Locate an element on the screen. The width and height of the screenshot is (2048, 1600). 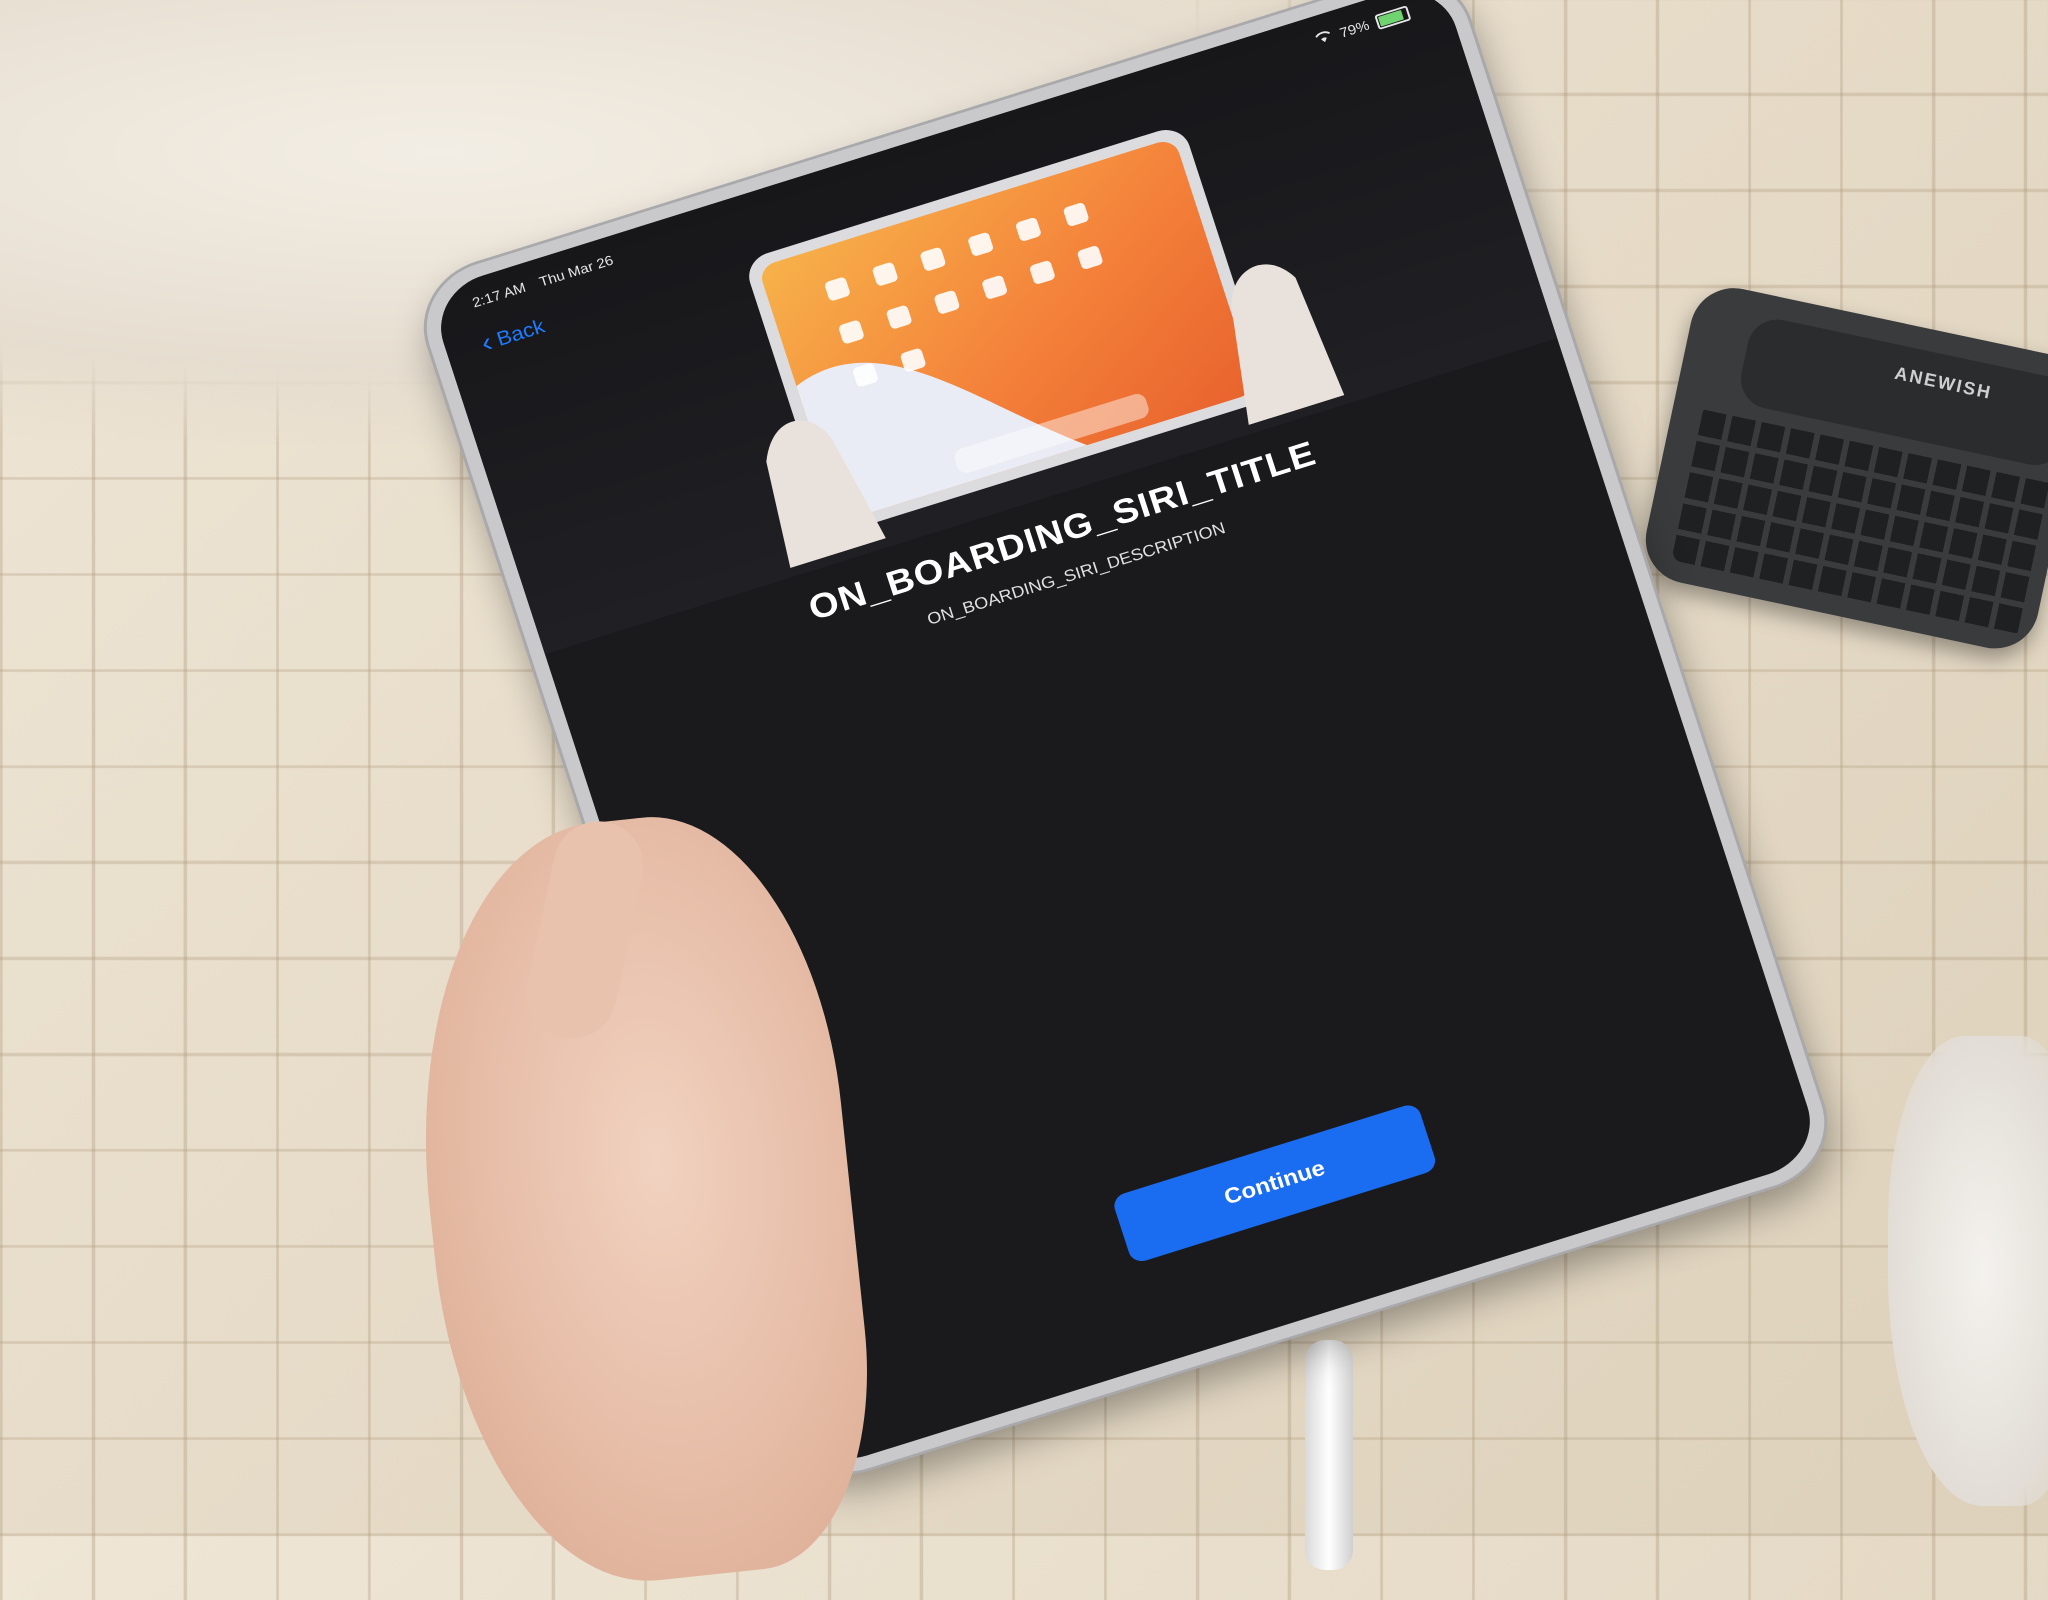
status-date: Thu Mar 26 is located at coordinates (576, 271).